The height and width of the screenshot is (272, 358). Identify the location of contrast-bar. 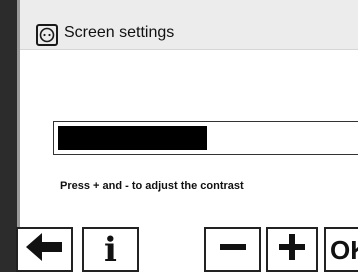
(205, 138).